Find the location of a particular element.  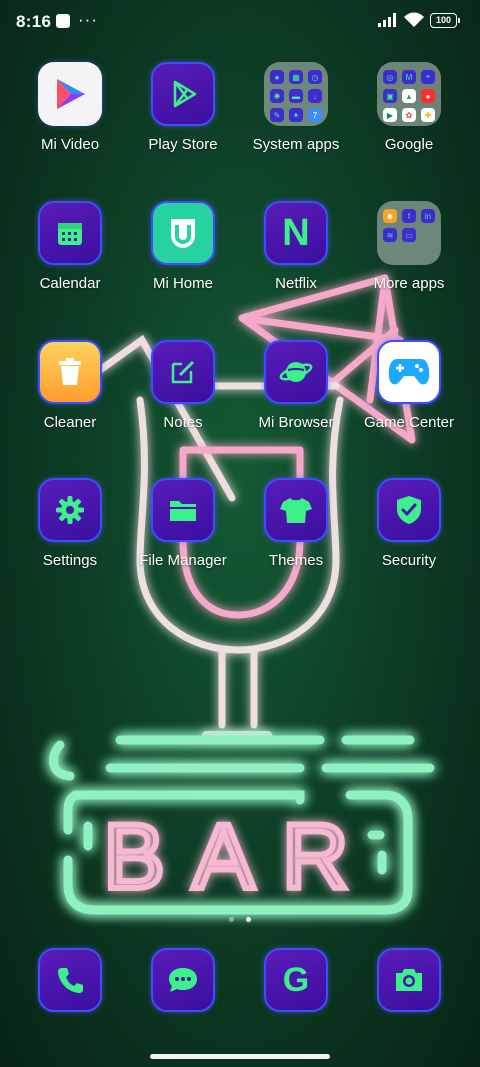

mi-home-icon is located at coordinates (183, 233).